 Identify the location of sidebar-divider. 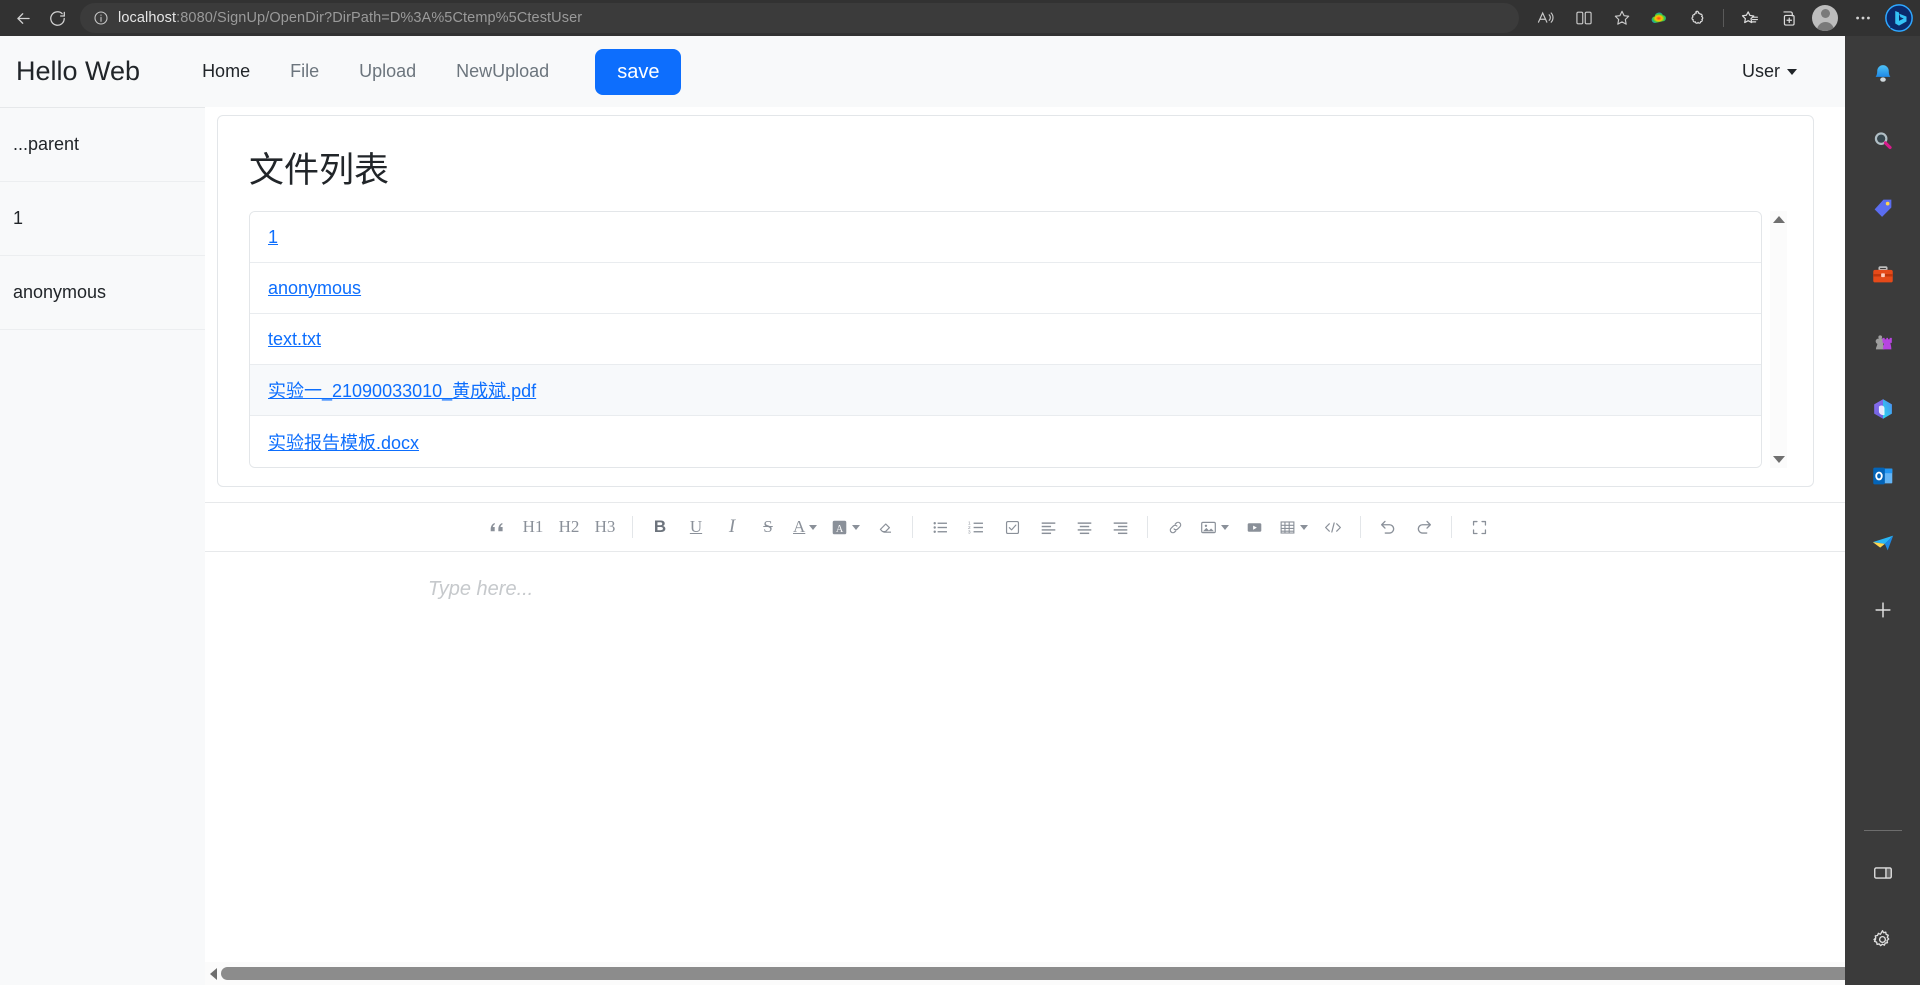
(1882, 830).